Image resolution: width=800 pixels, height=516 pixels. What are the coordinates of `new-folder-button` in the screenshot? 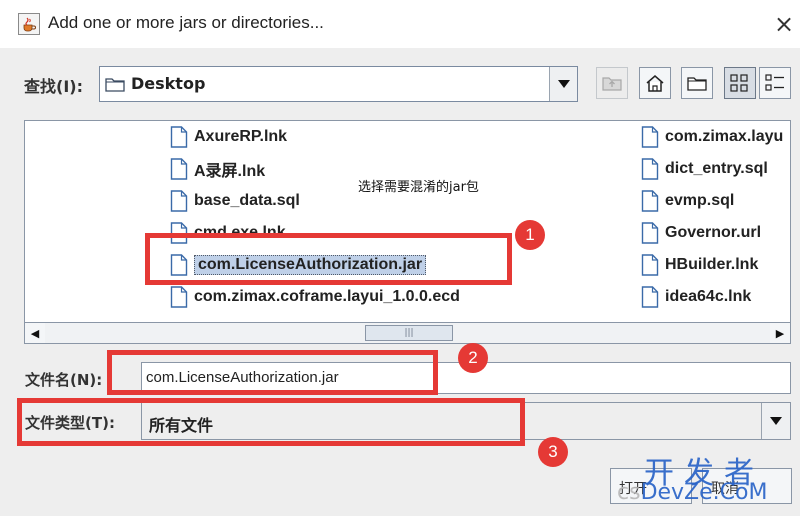 It's located at (697, 83).